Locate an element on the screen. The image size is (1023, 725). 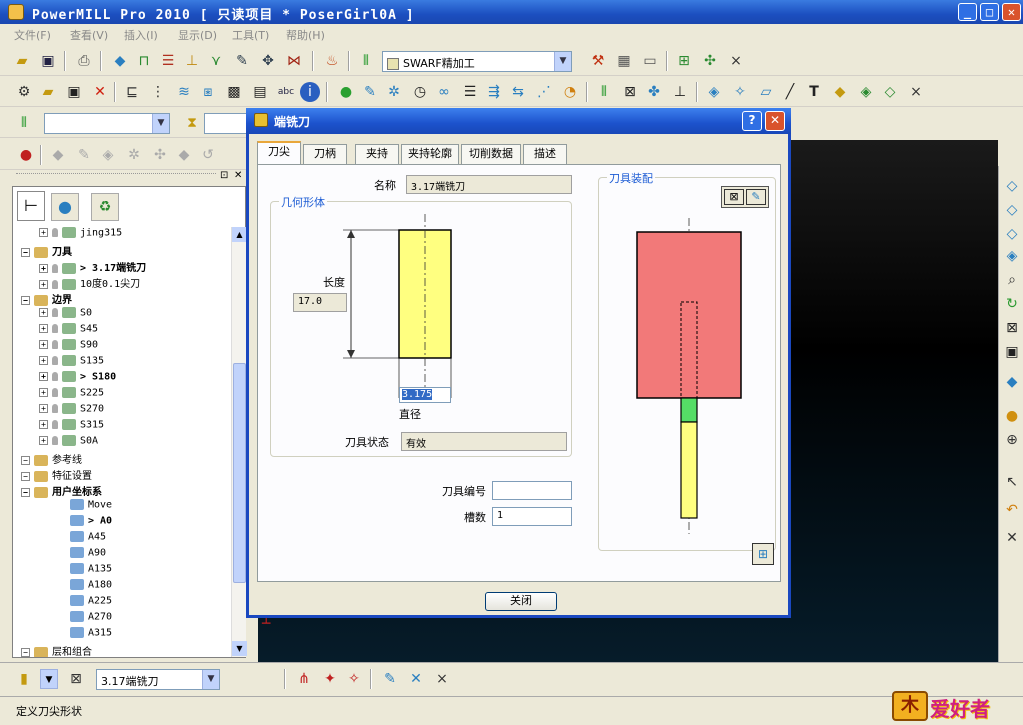
mesh-icon: ◇ is located at coordinates (890, 92).